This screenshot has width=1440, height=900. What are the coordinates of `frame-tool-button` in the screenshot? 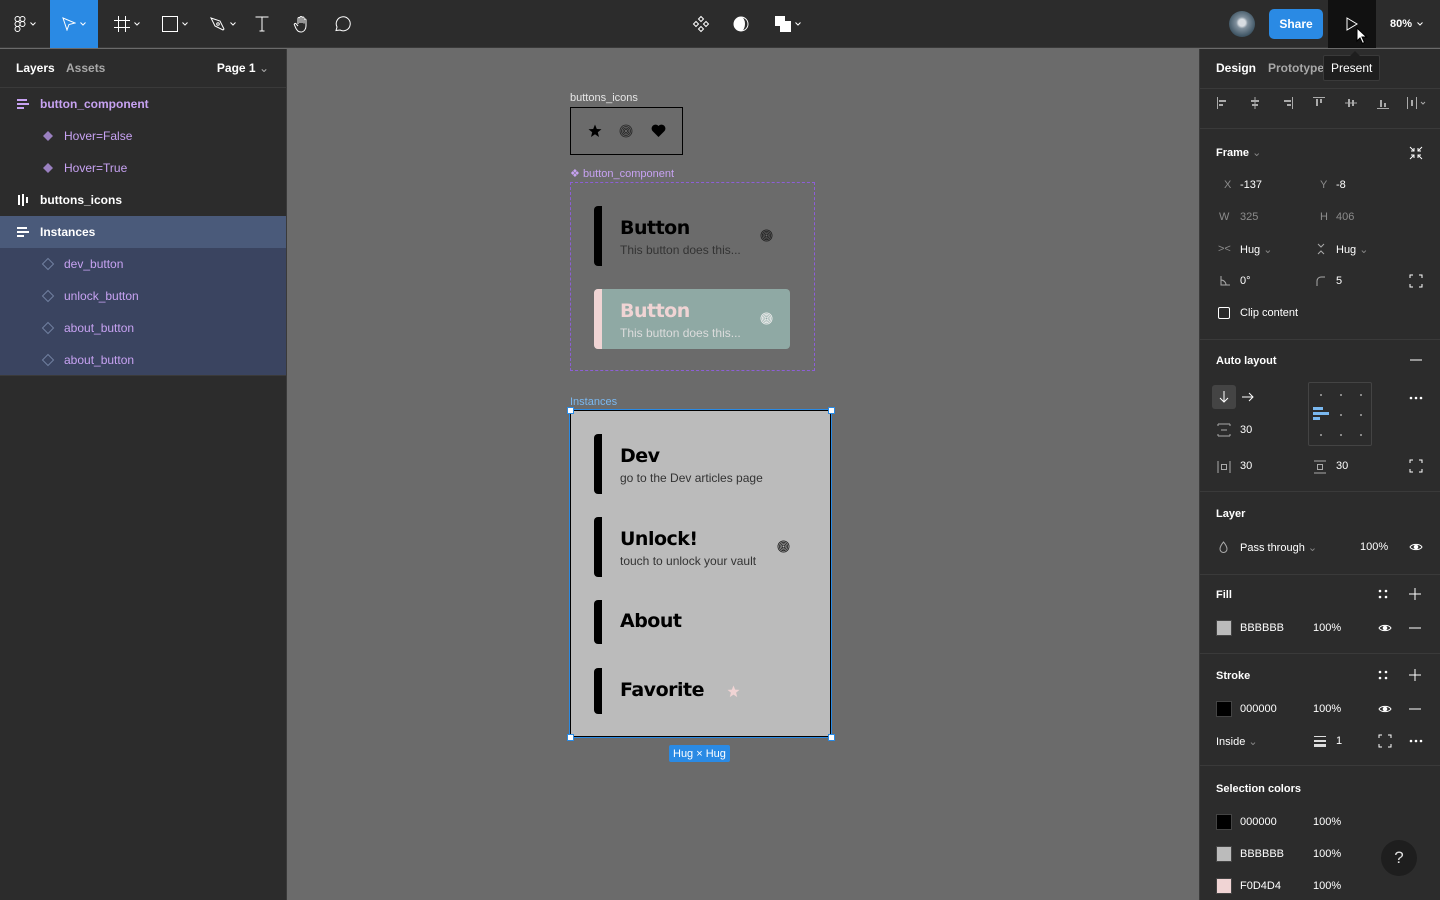 It's located at (127, 24).